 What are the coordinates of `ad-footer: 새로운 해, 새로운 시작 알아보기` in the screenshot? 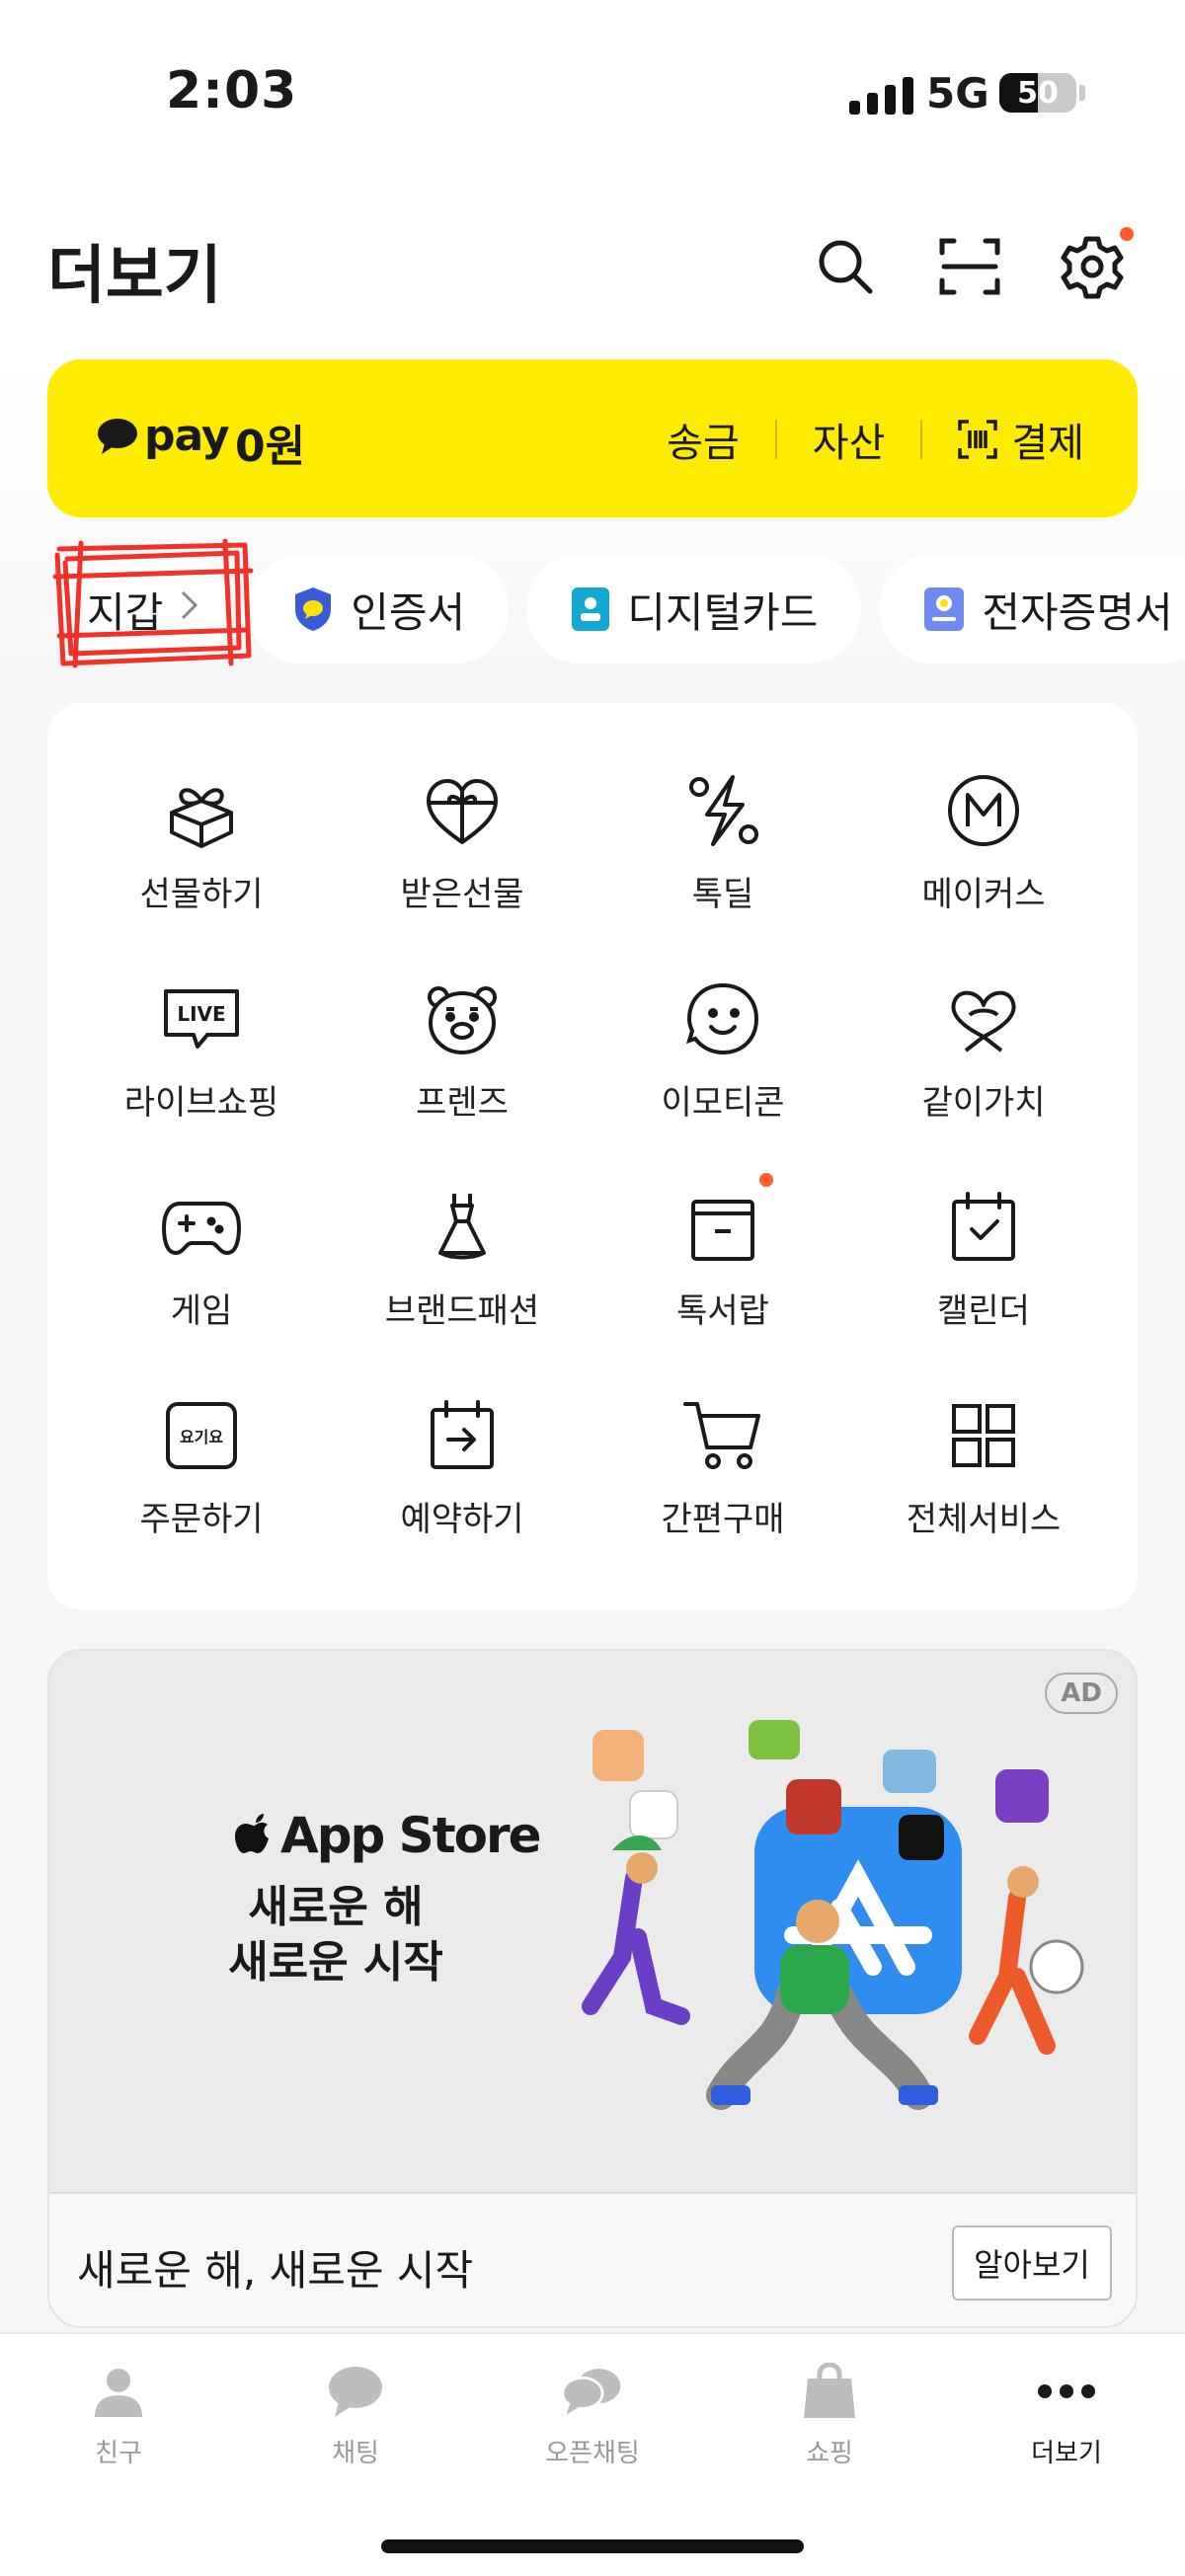 It's located at (592, 2259).